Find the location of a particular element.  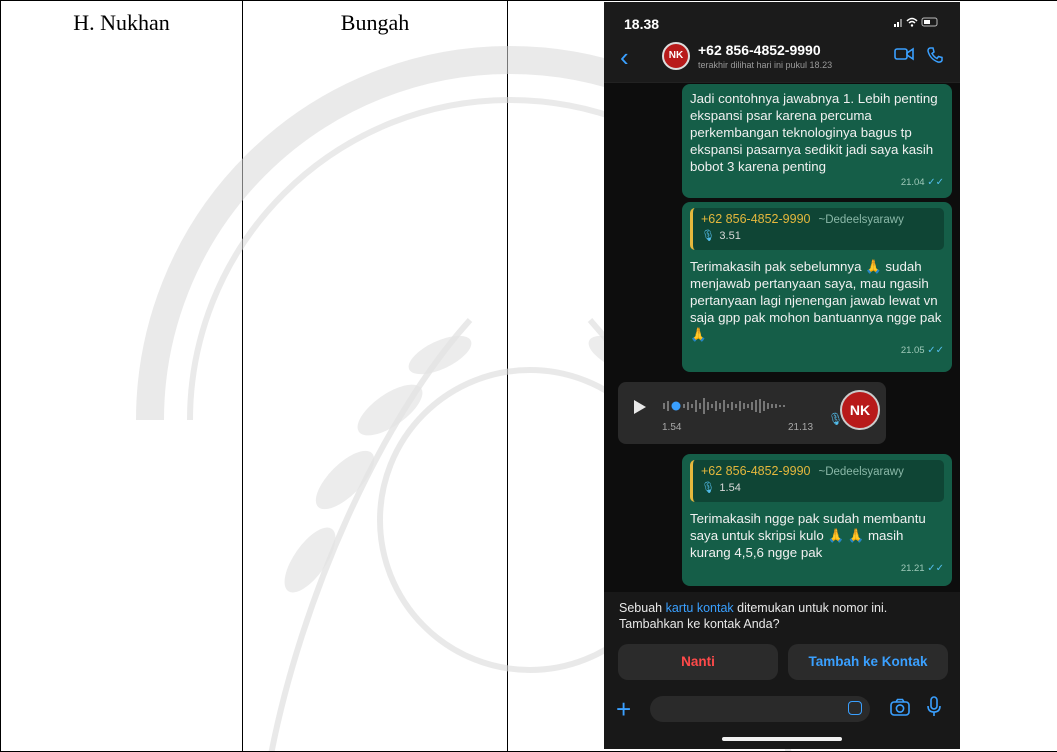

quoted-voice-note: +62 856-4852-9990 ~Dedeelsyarawy 🎙 1.54 is located at coordinates (817, 481).